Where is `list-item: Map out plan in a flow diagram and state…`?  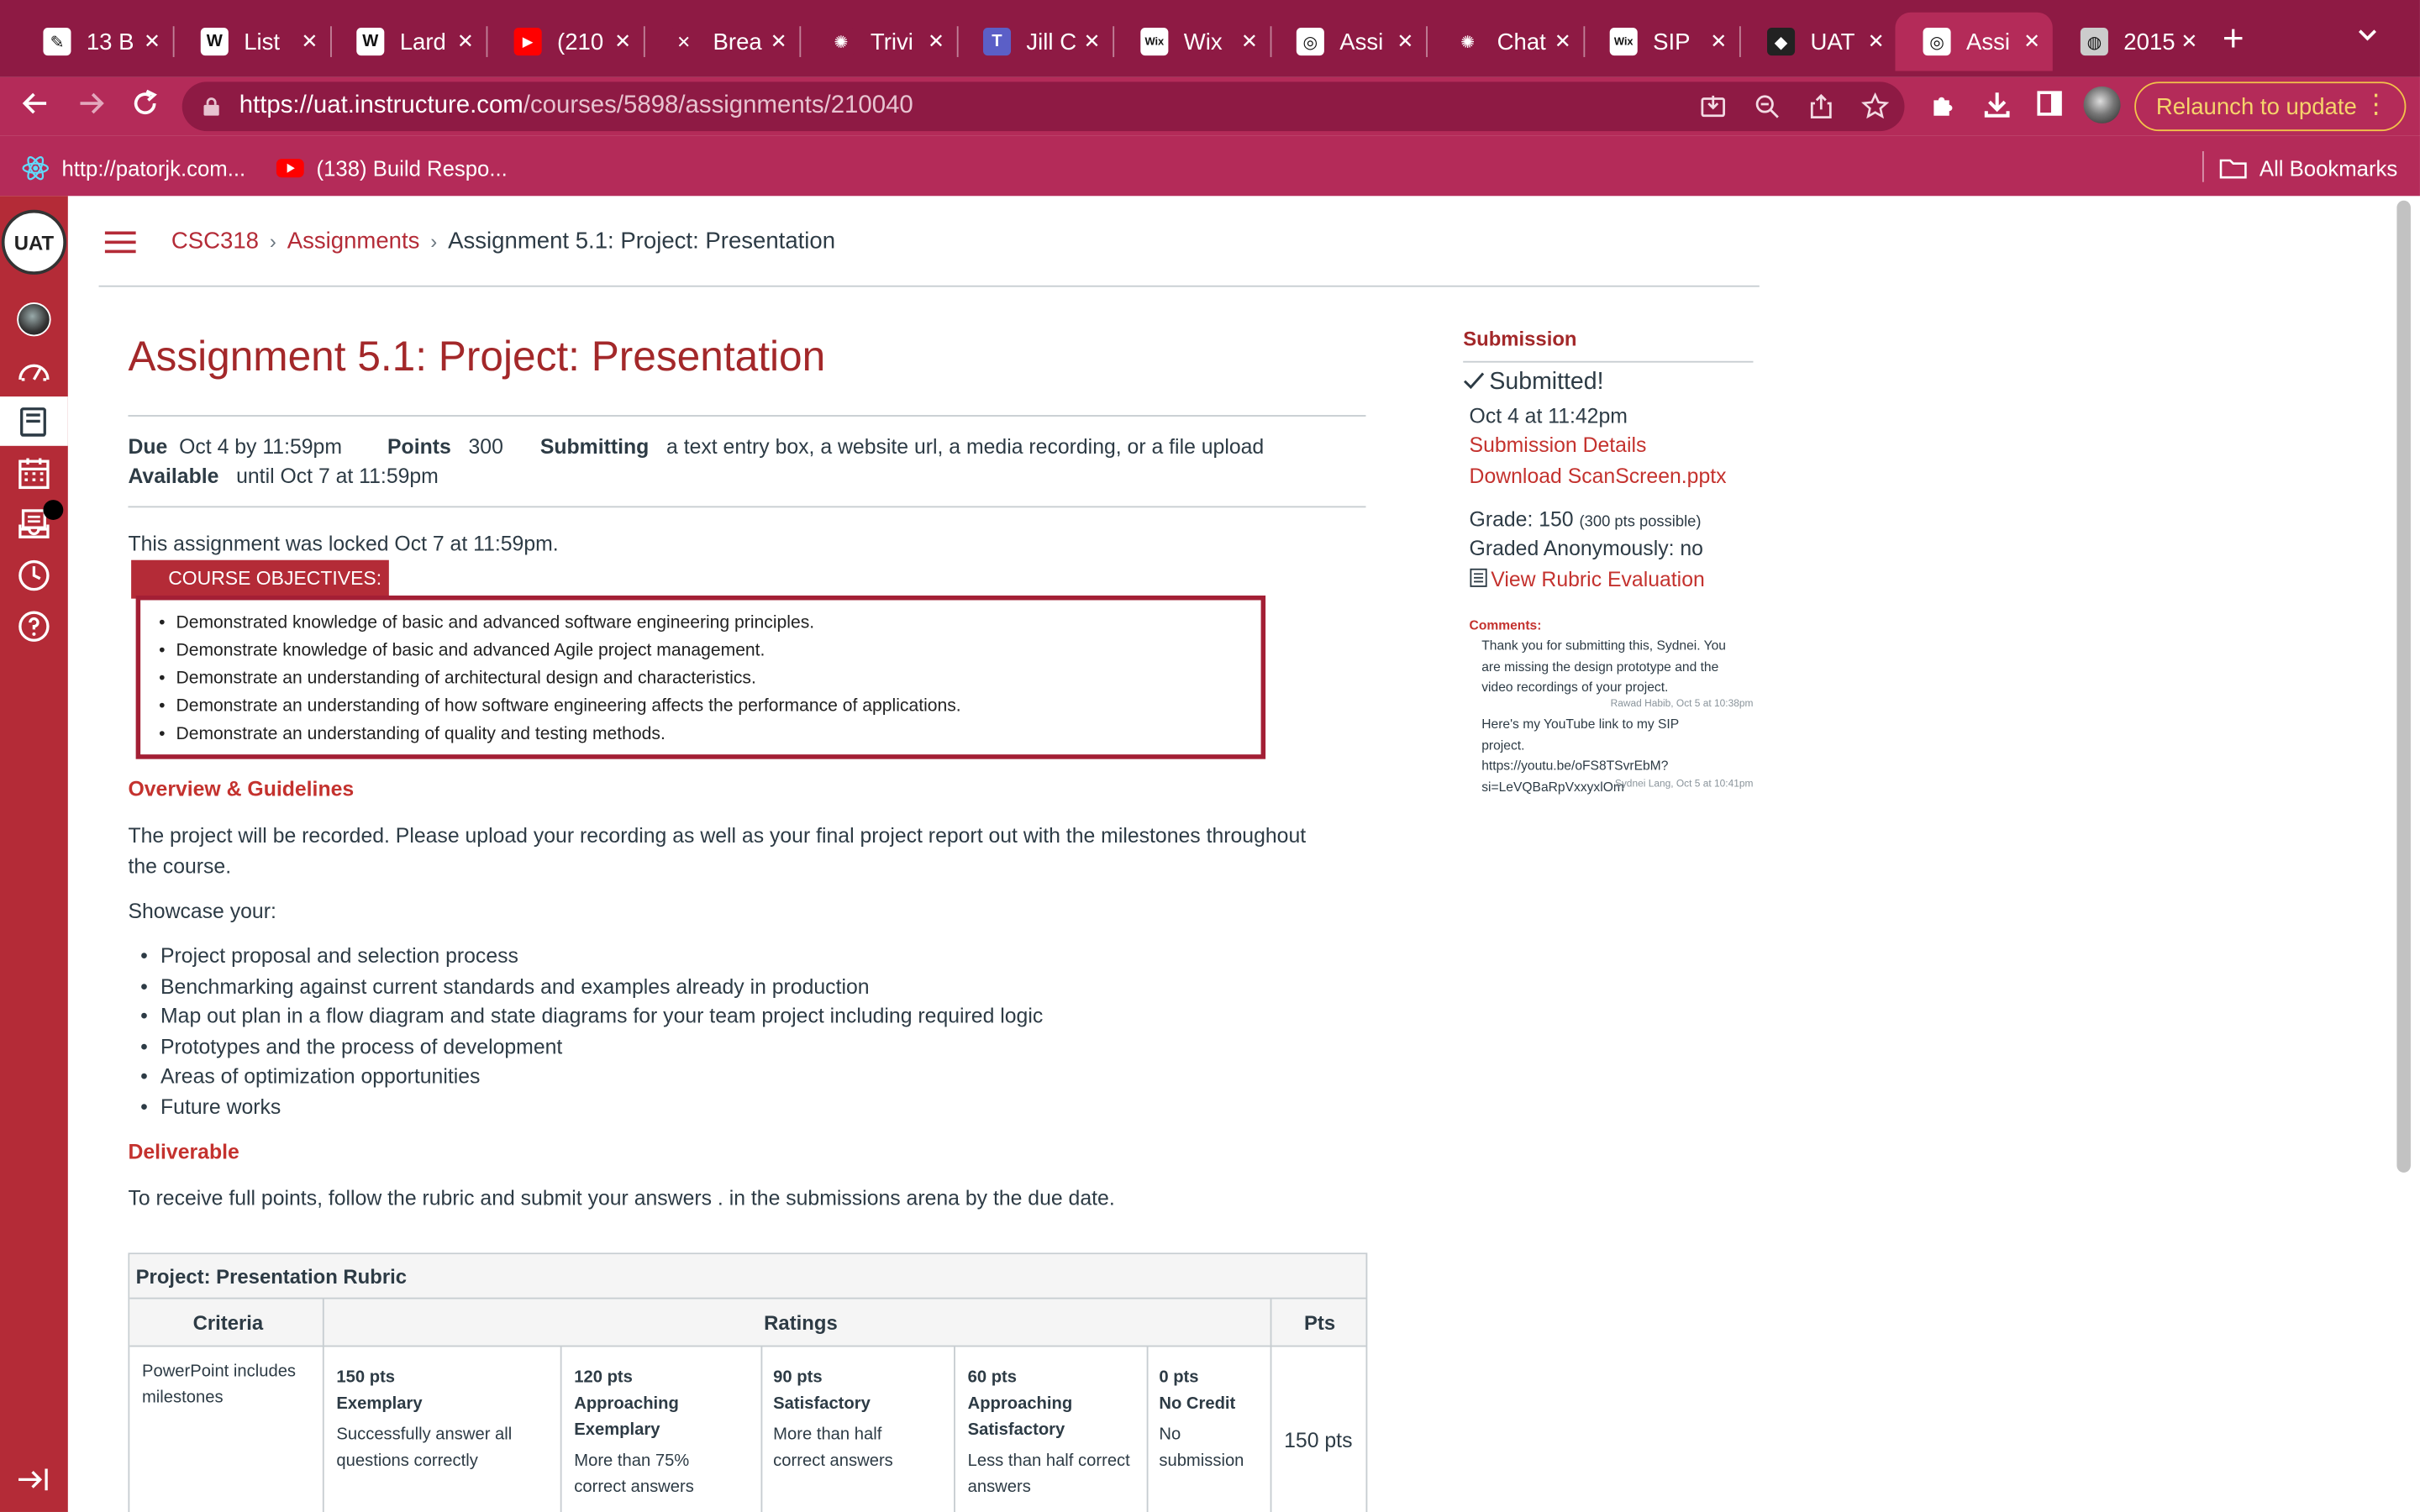
list-item: Map out plan in a flow diagram and state… is located at coordinates (585, 1016).